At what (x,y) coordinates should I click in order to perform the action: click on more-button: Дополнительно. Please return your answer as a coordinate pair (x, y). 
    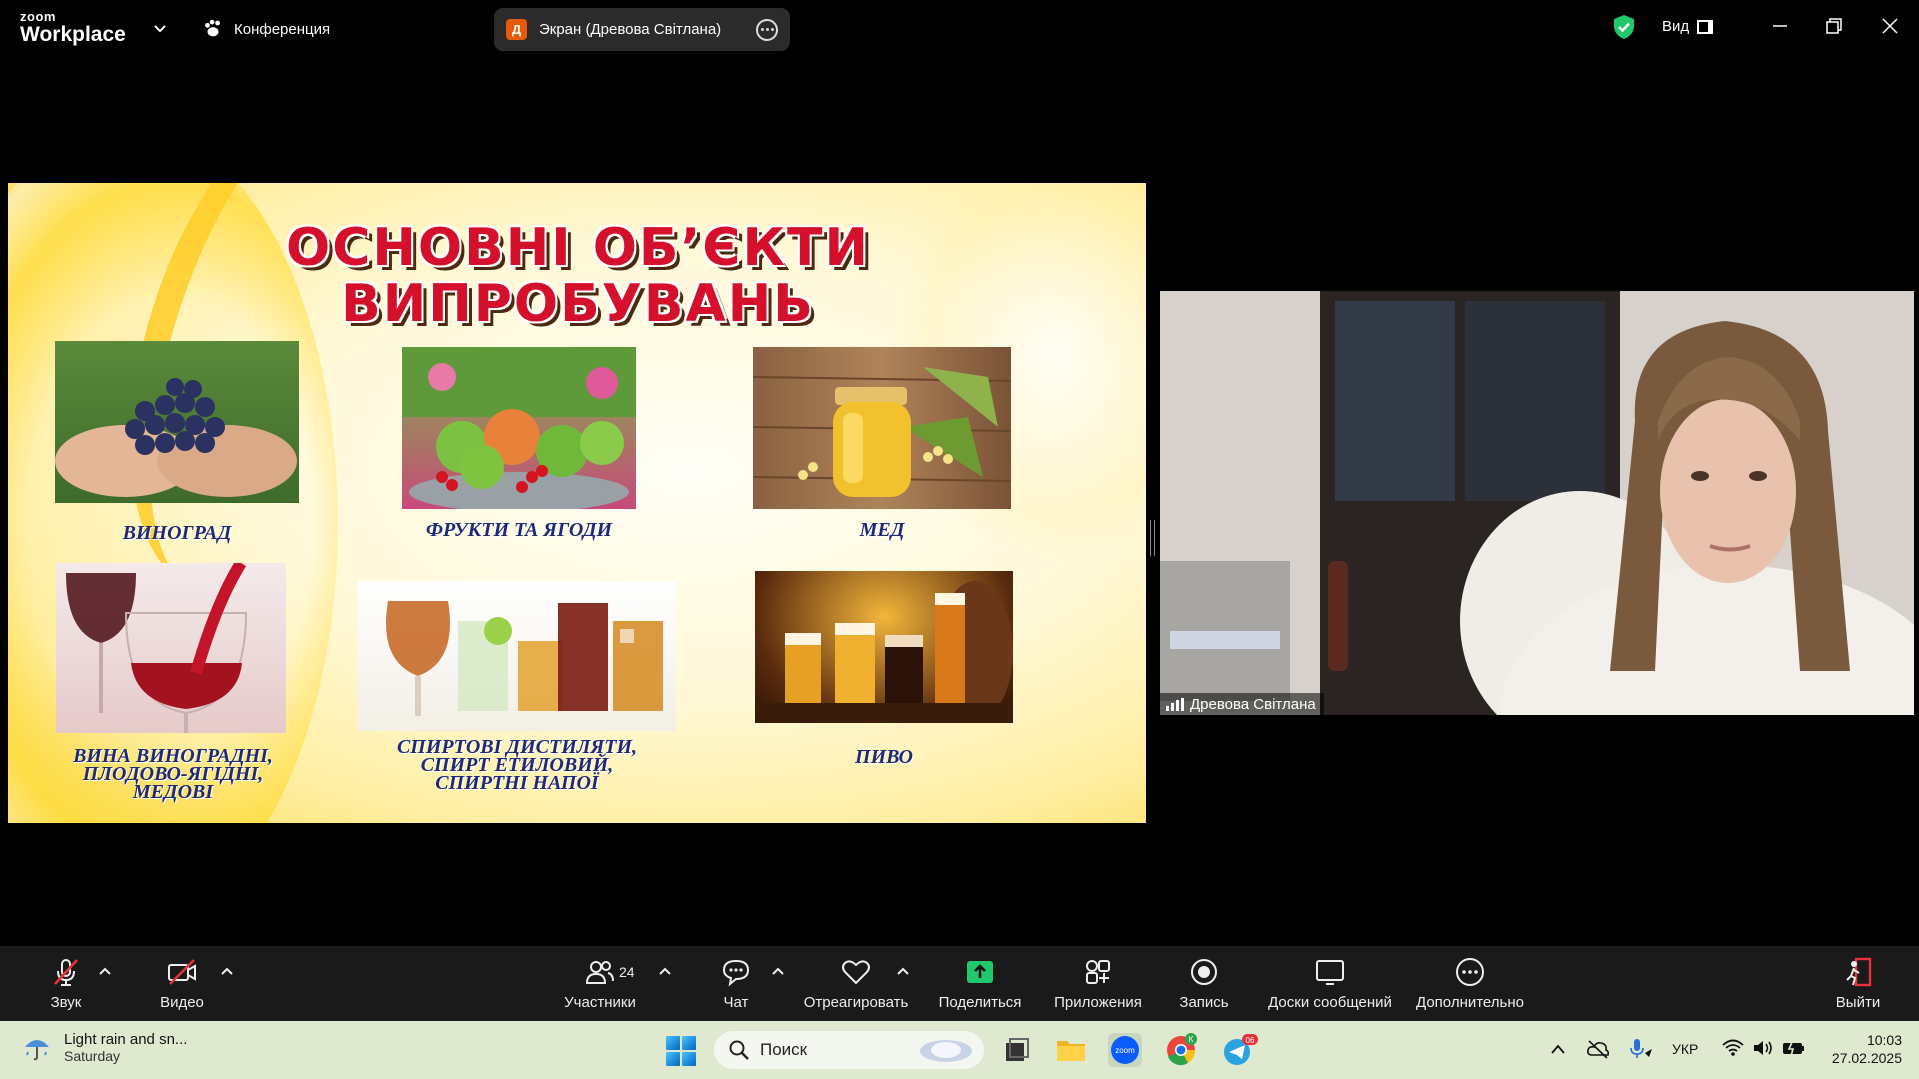
    Looking at the image, I should click on (1470, 983).